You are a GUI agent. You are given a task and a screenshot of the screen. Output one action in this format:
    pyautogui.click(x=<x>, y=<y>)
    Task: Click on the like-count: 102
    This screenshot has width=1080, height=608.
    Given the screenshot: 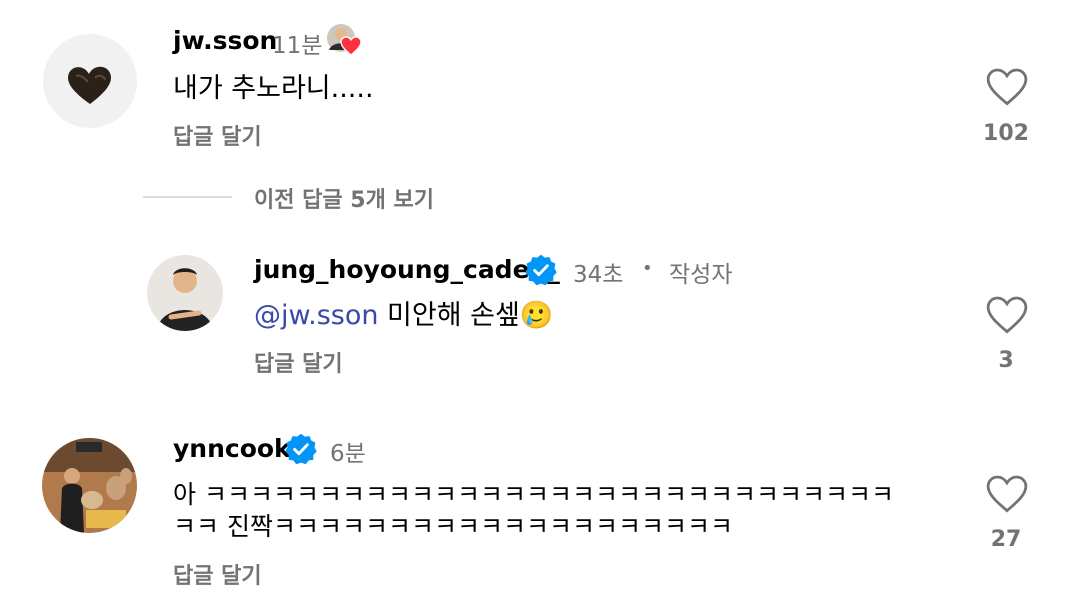 What is the action you would take?
    pyautogui.click(x=1006, y=133)
    